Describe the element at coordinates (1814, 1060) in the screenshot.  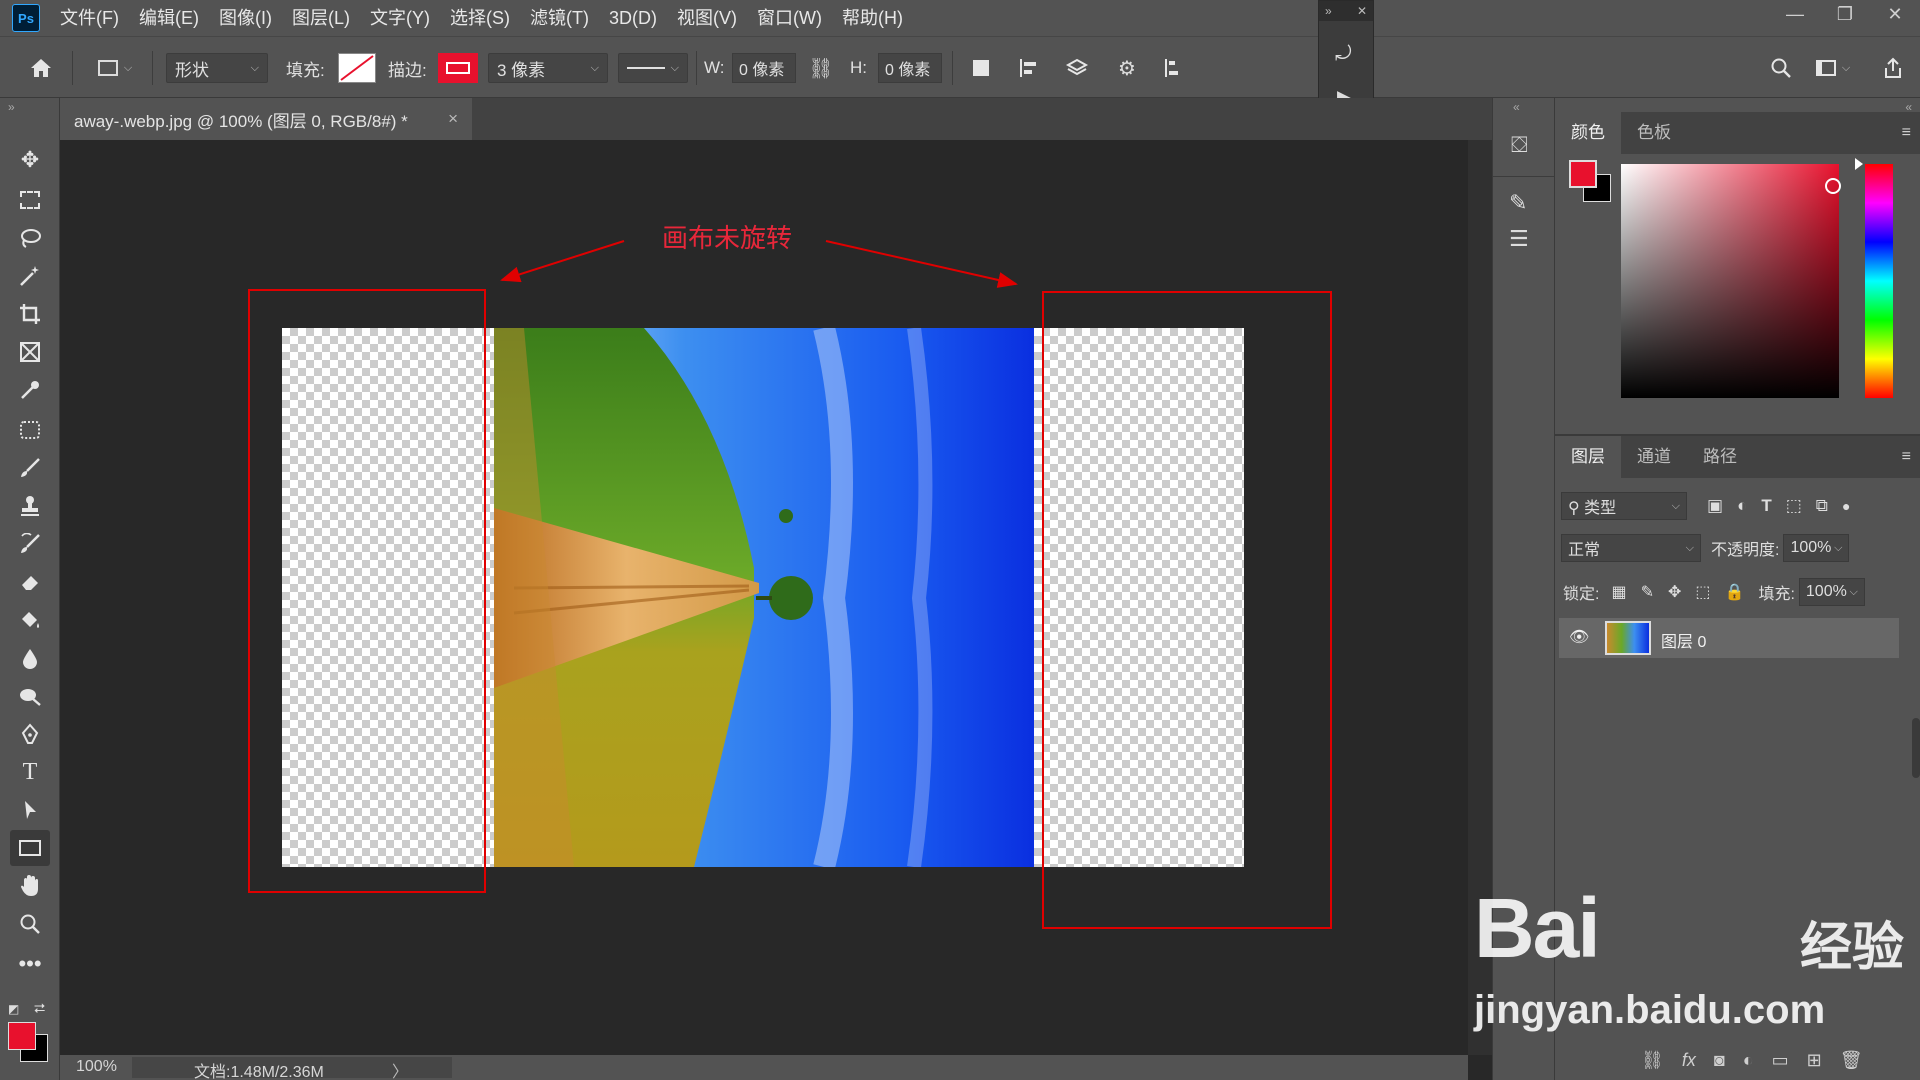
I see `new-layer-icon: ⊞` at that location.